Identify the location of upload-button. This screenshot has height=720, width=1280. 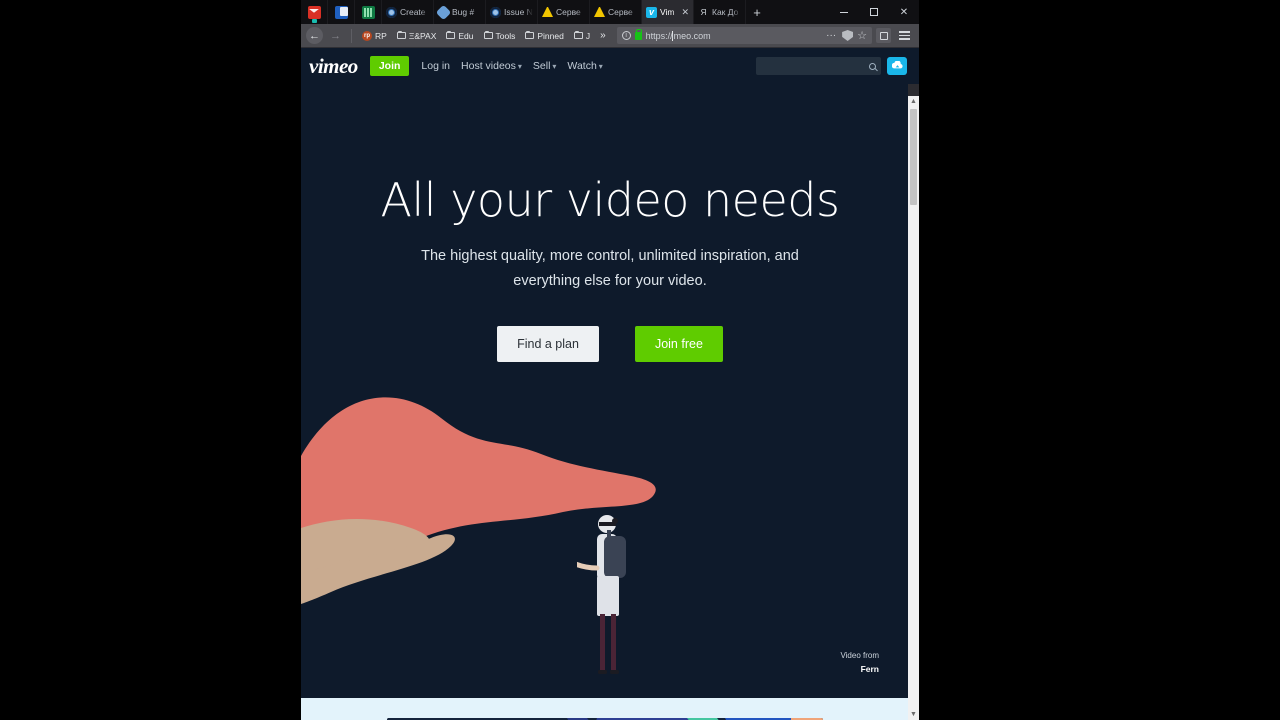
(897, 66).